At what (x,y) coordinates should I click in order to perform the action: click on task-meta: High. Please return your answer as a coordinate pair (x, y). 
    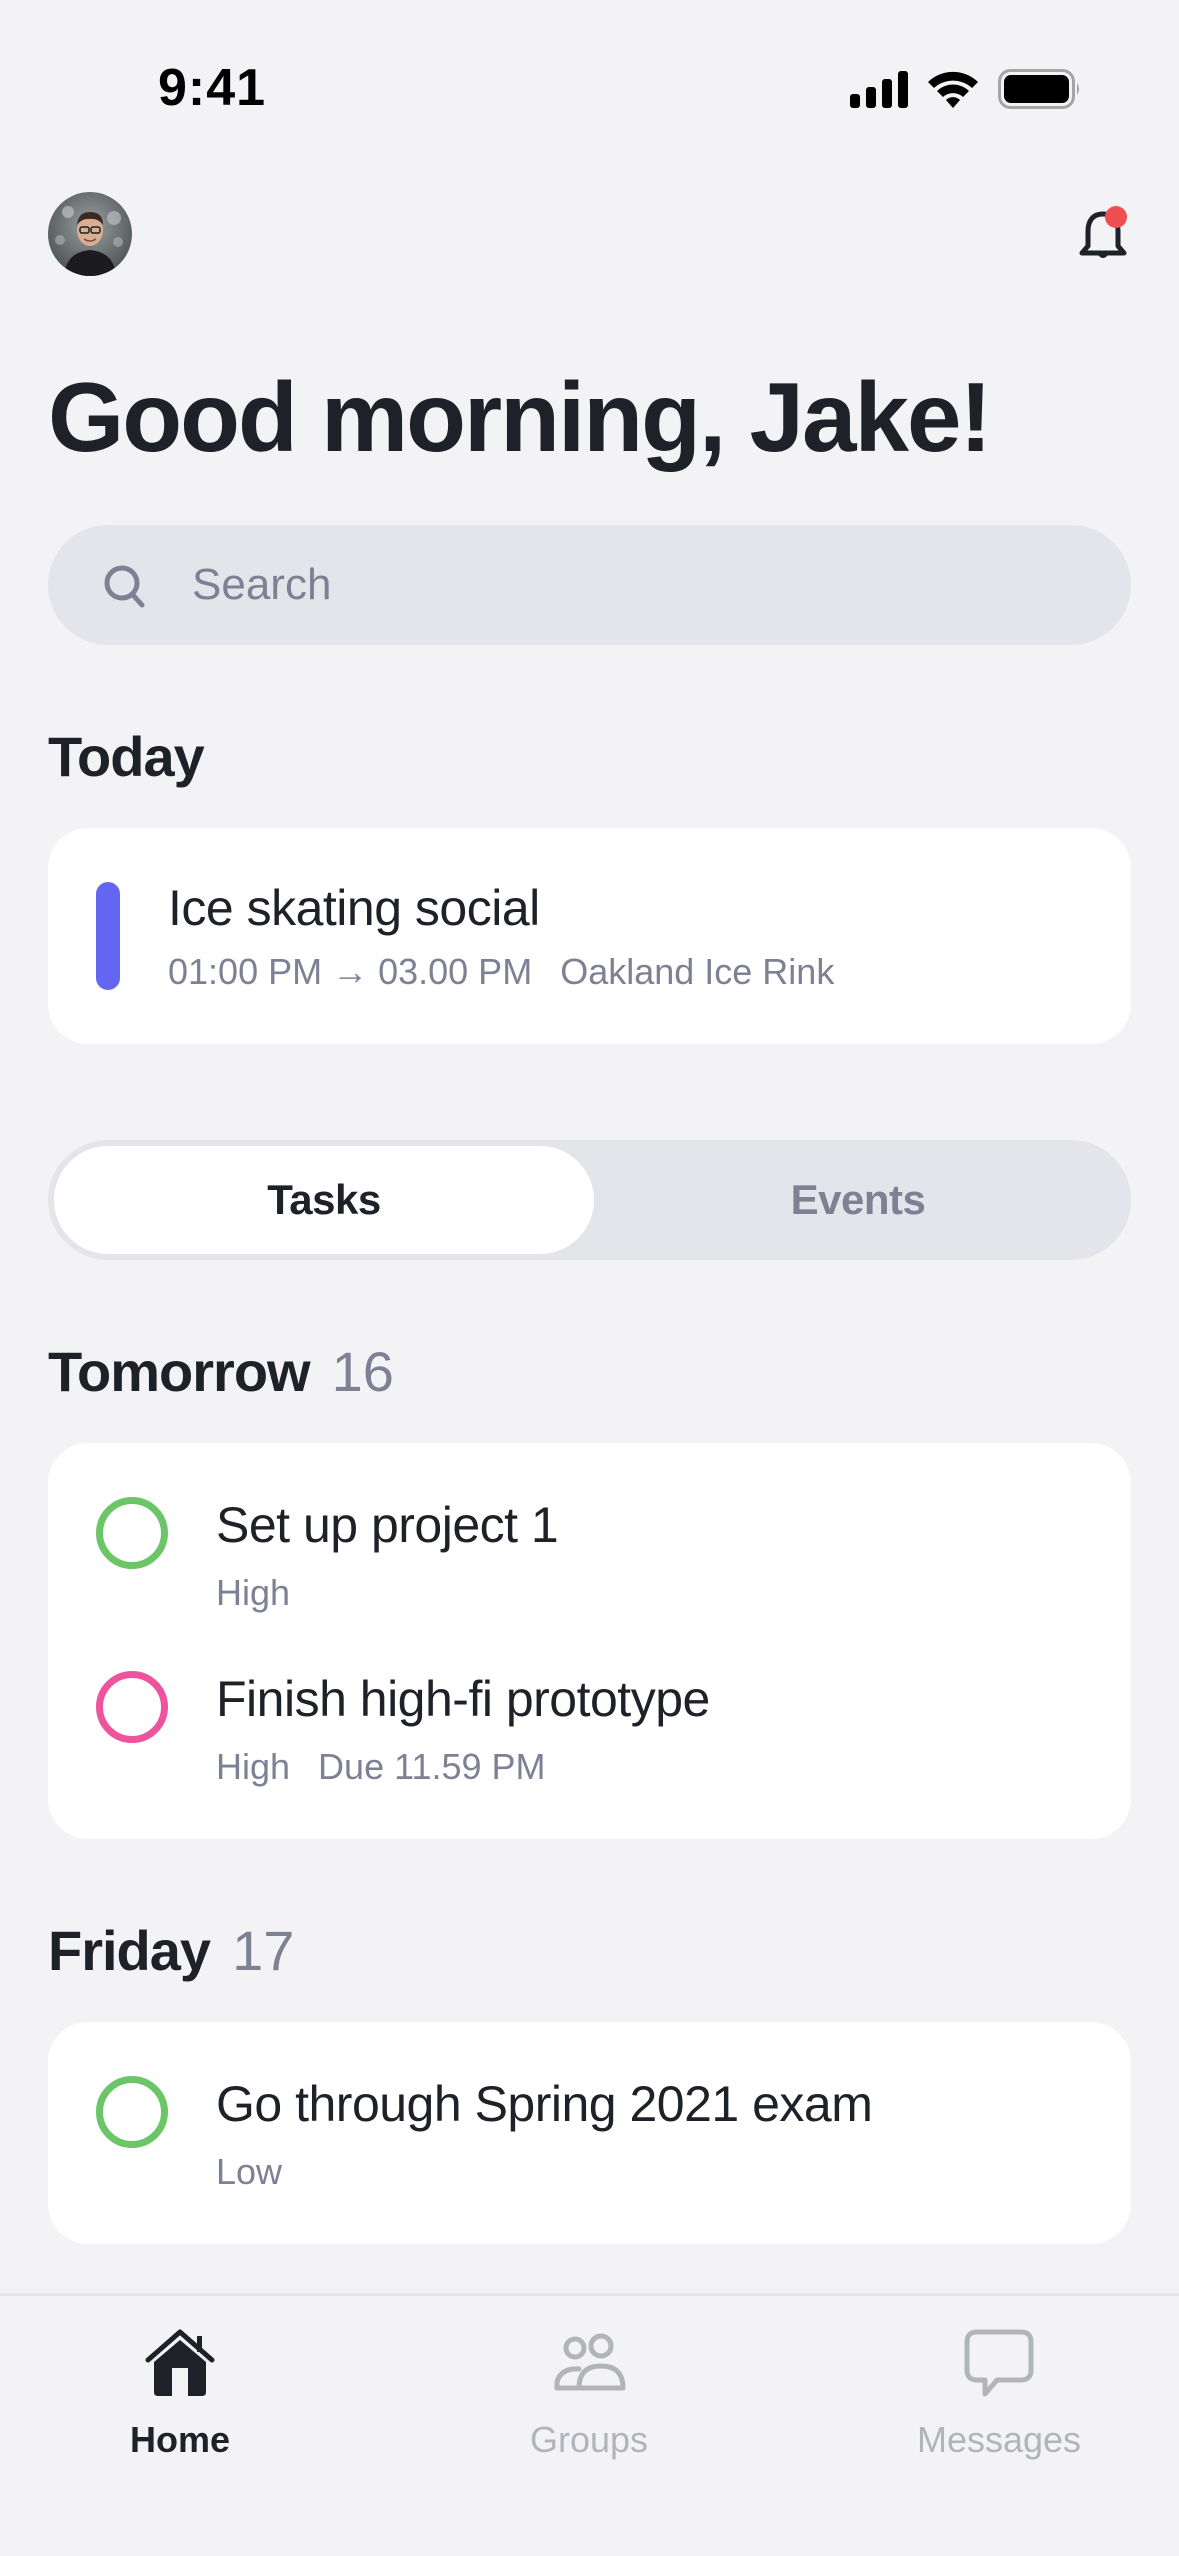
    Looking at the image, I should click on (253, 1593).